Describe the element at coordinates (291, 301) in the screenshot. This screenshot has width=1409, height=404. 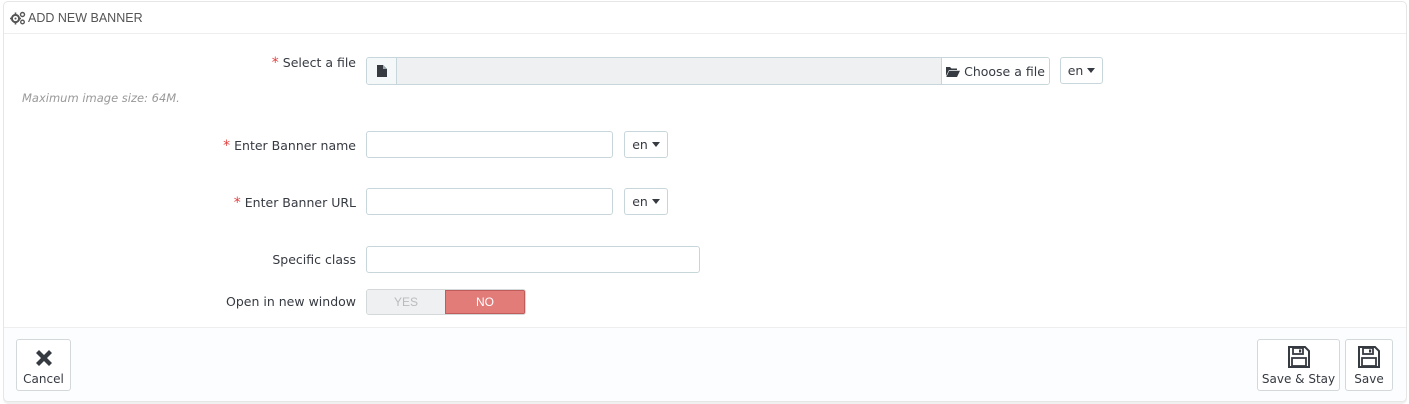
I see `new-window-label: Open in new window` at that location.